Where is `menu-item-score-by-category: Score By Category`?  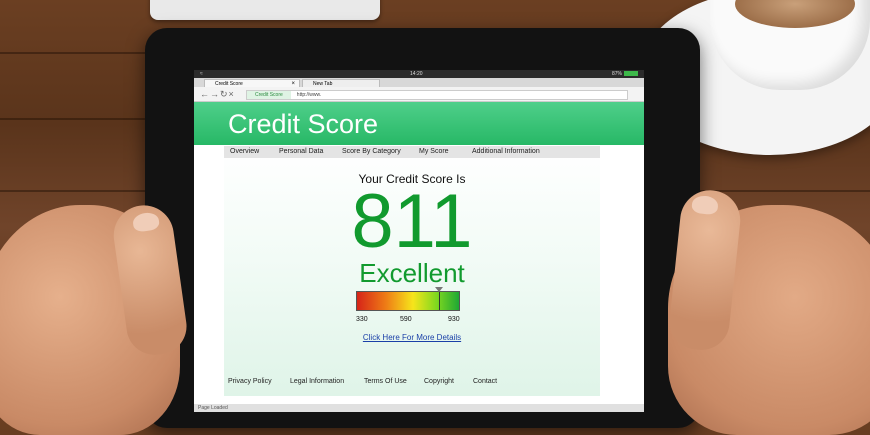 menu-item-score-by-category: Score By Category is located at coordinates (371, 152).